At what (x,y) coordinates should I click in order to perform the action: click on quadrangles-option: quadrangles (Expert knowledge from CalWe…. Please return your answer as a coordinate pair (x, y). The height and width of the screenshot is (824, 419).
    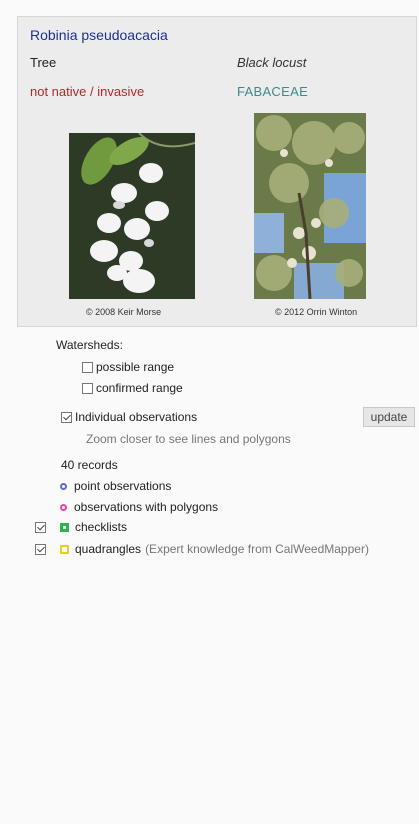
    Looking at the image, I should click on (202, 549).